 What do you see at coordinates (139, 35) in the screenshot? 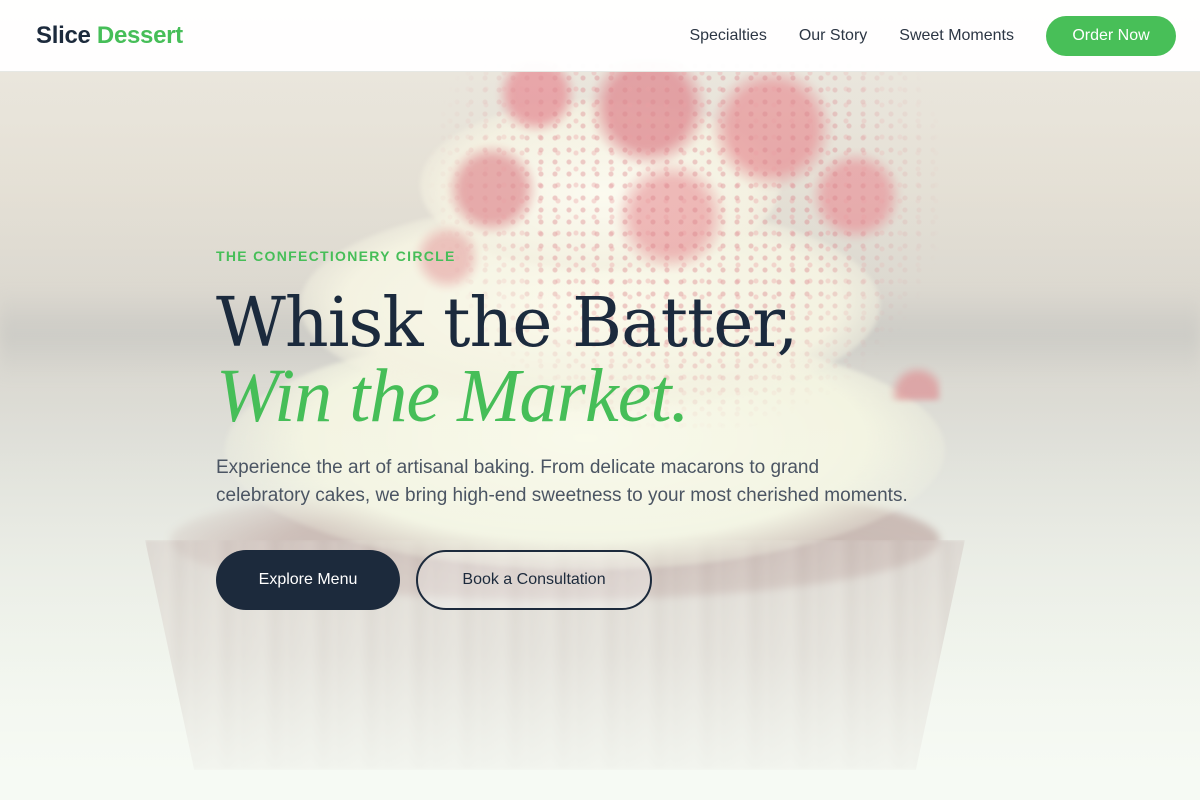
I see `brand-name-part-2: Dessert` at bounding box center [139, 35].